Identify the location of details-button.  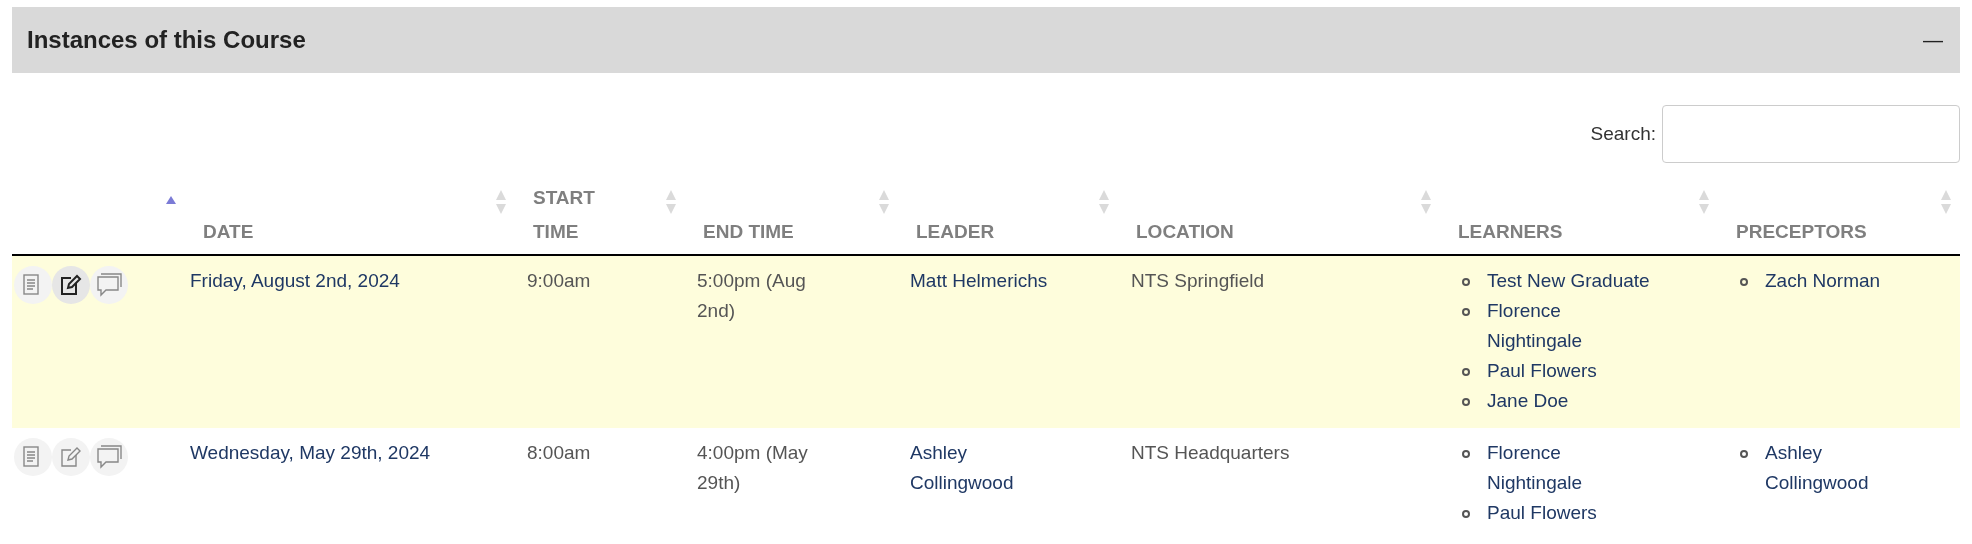
(33, 457).